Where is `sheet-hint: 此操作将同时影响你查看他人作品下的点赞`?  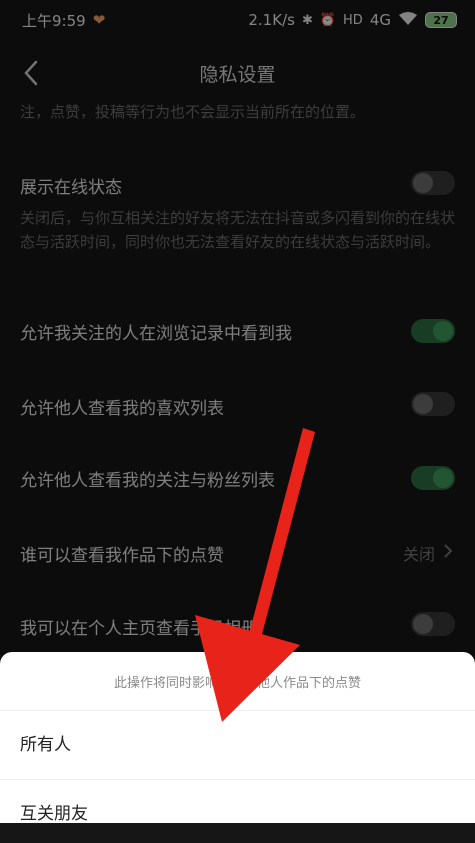 sheet-hint: 此操作将同时影响你查看他人作品下的点赞 is located at coordinates (237, 683).